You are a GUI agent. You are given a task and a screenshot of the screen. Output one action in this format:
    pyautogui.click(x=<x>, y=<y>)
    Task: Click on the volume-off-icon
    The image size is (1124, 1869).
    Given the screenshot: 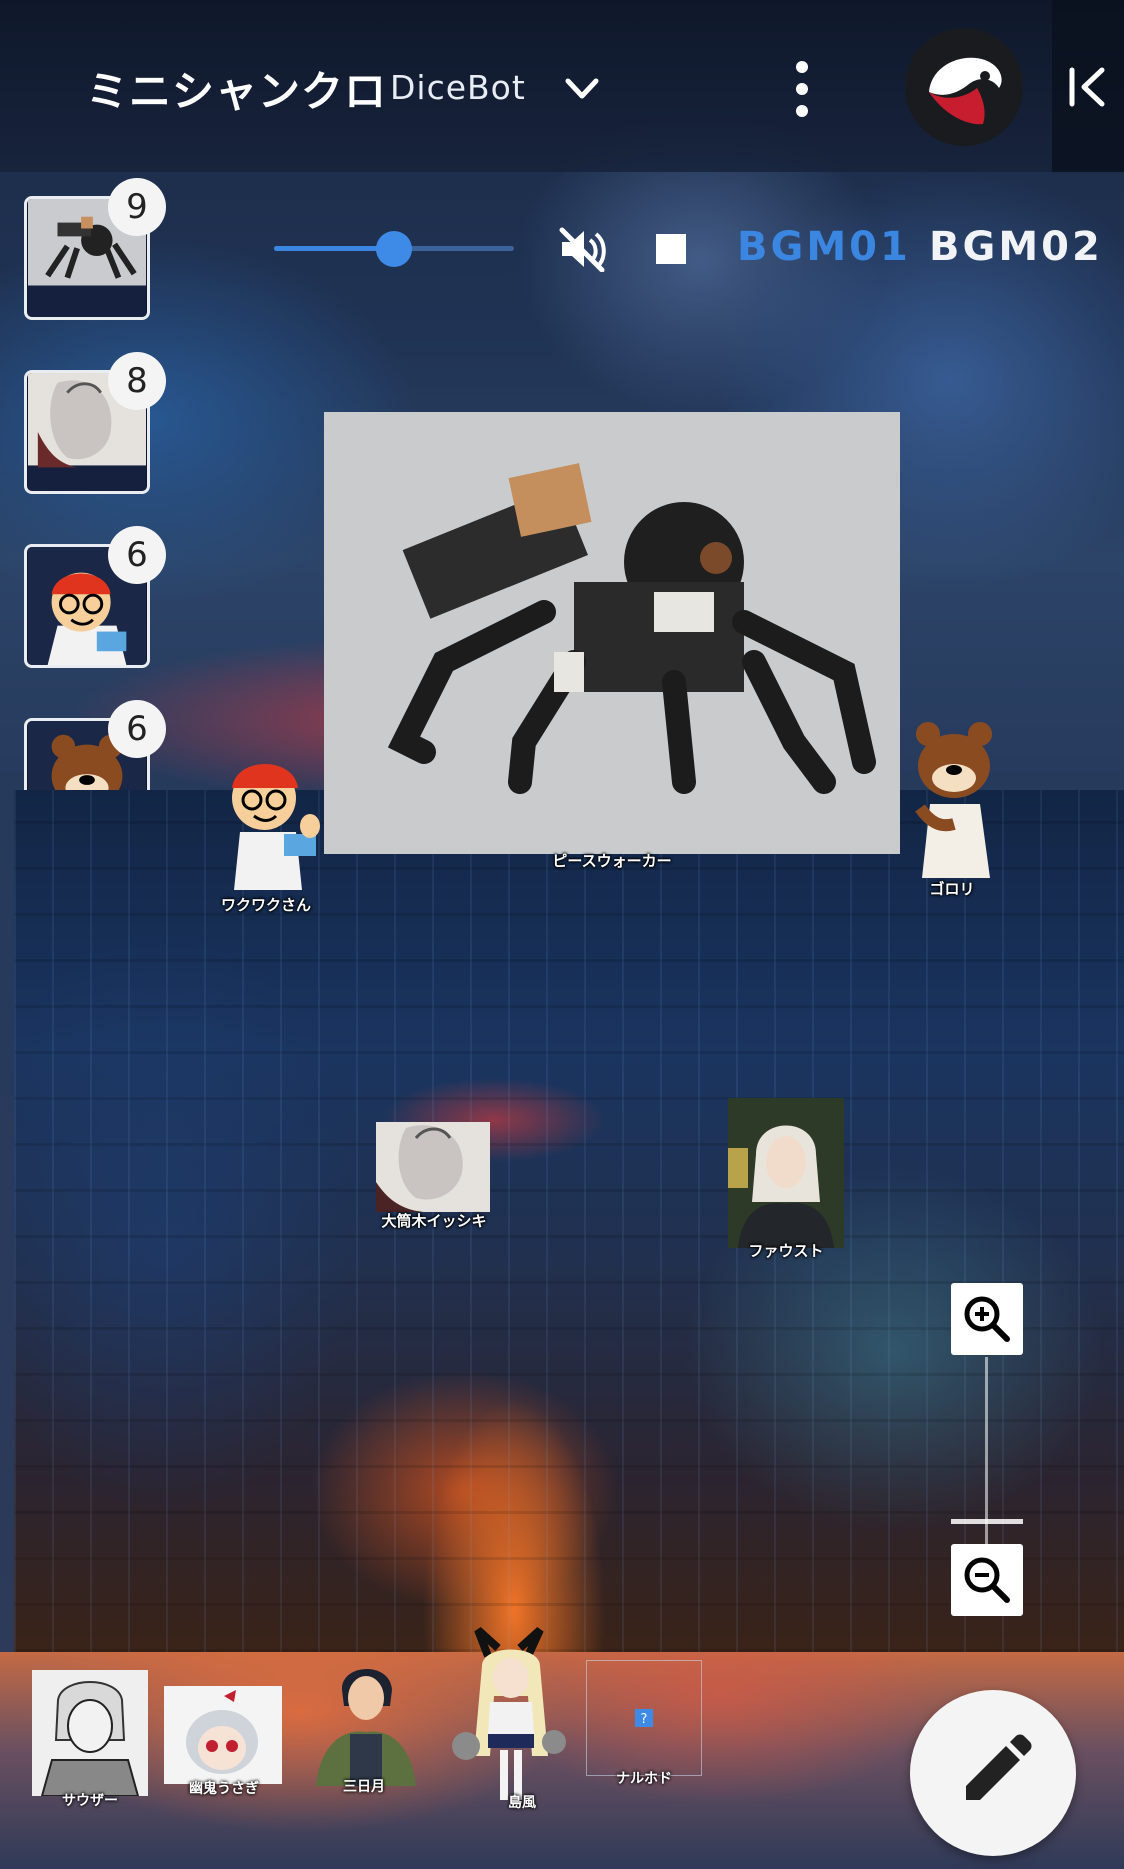 What is the action you would take?
    pyautogui.click(x=582, y=249)
    